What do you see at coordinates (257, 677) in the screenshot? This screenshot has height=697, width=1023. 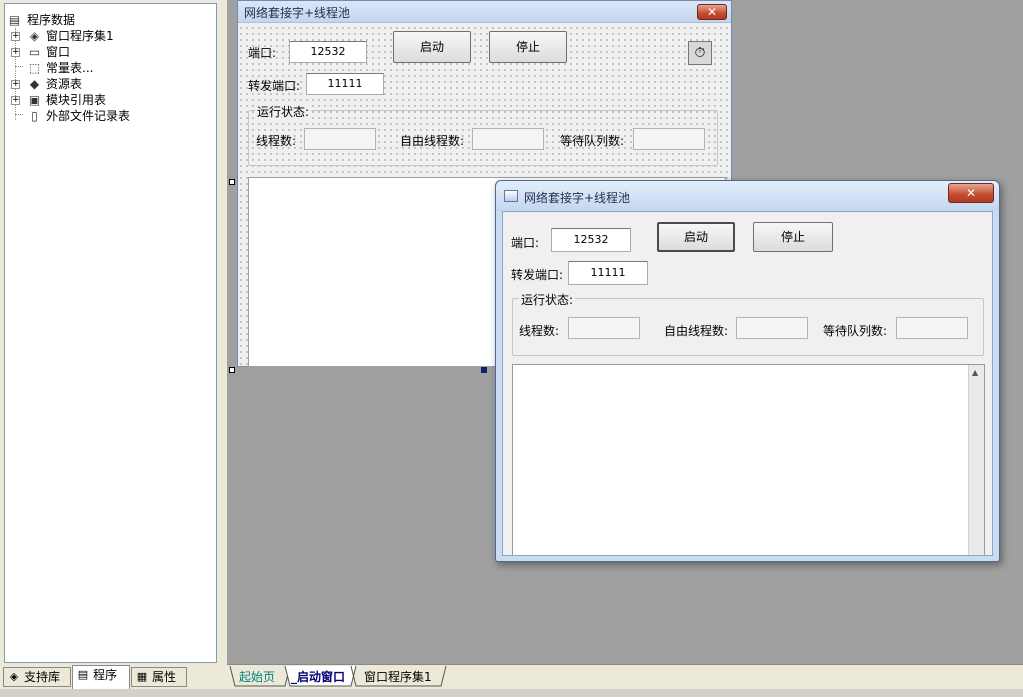 I see `tab-start-page: 起始页` at bounding box center [257, 677].